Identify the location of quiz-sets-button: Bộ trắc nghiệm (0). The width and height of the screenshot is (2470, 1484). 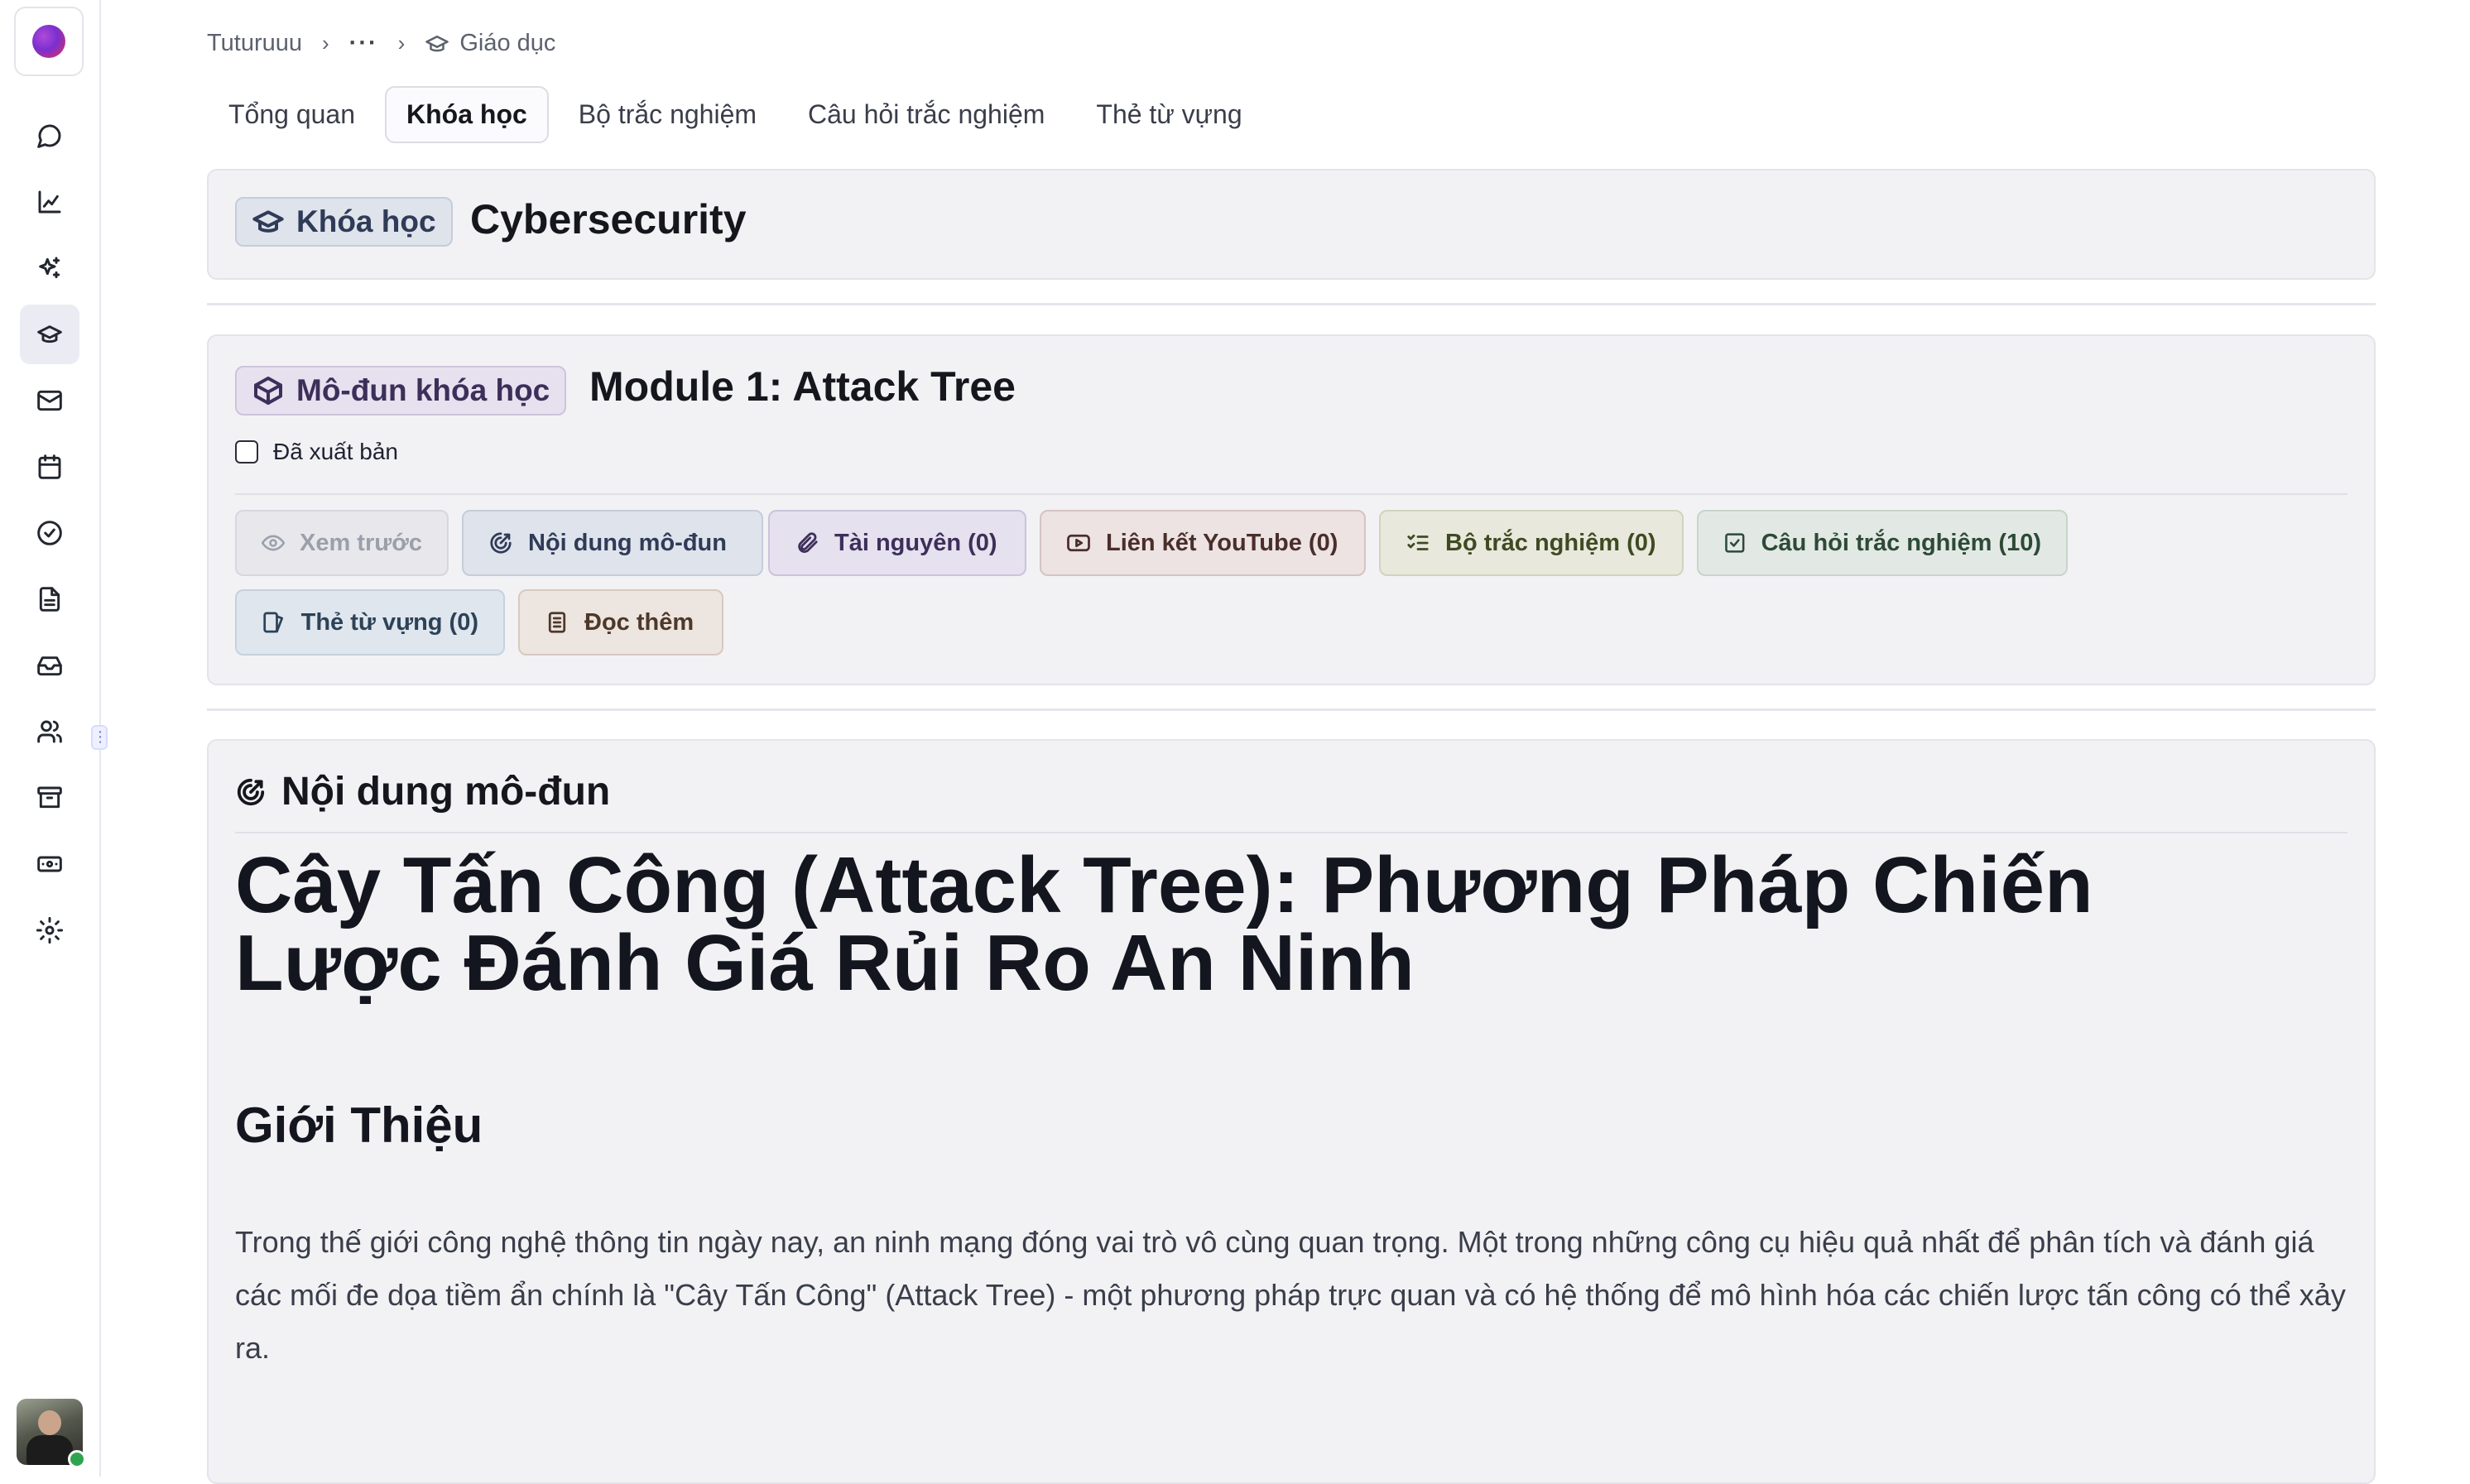
(1532, 543).